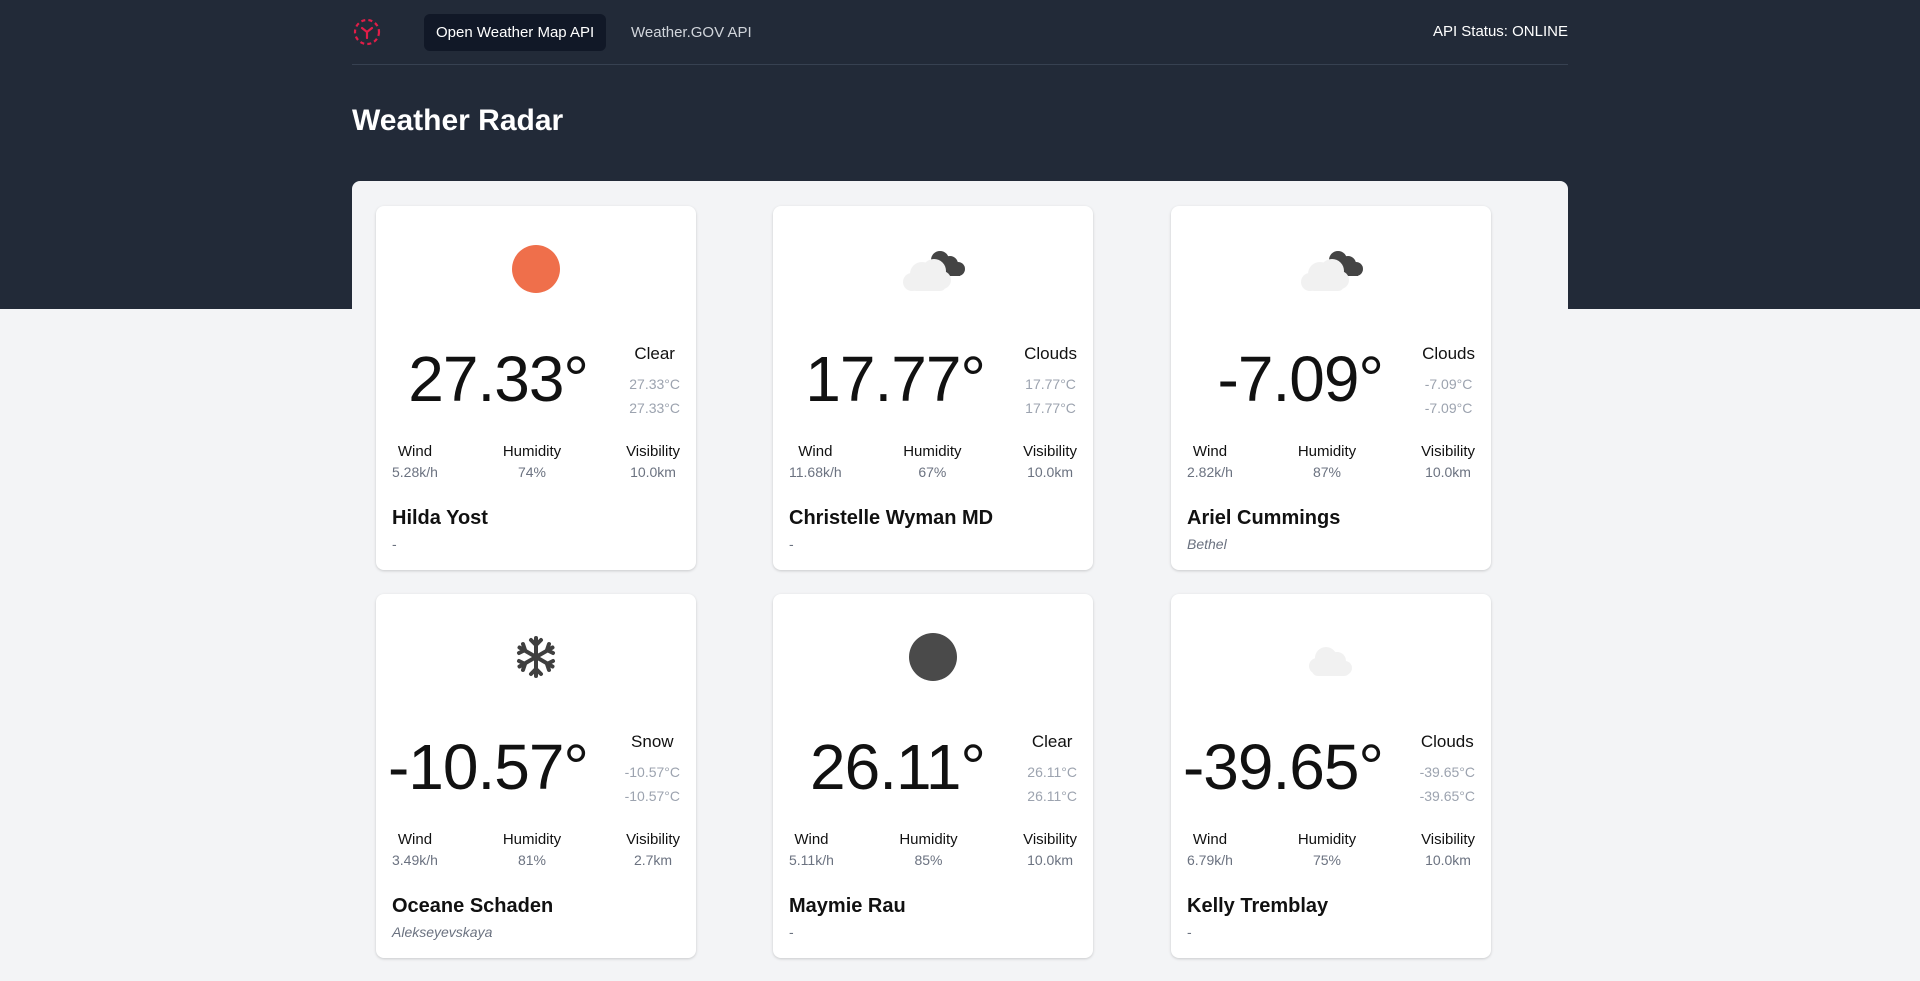 Image resolution: width=1920 pixels, height=981 pixels. I want to click on weather-stats: Wind 5.28k/h Humidity 74% Visibility 10.0km, so click(536, 461).